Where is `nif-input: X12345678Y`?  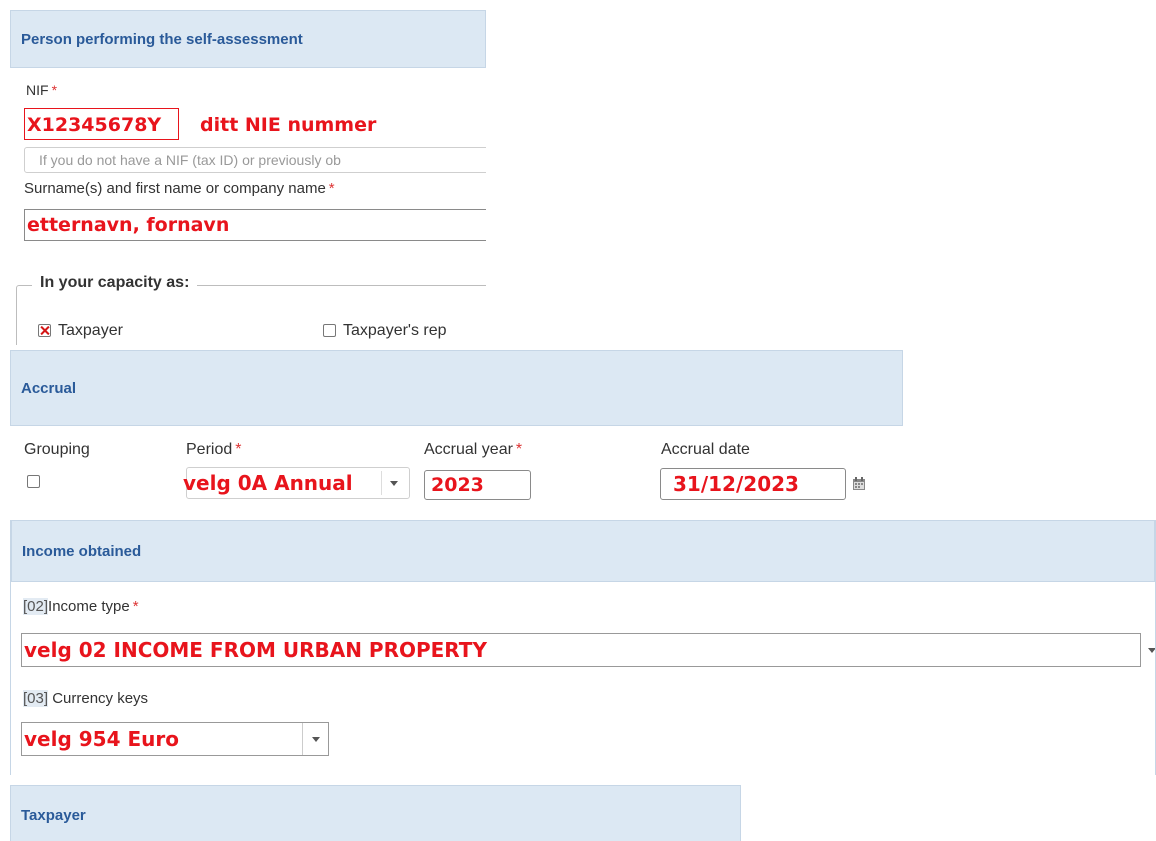
nif-input: X12345678Y is located at coordinates (101, 124).